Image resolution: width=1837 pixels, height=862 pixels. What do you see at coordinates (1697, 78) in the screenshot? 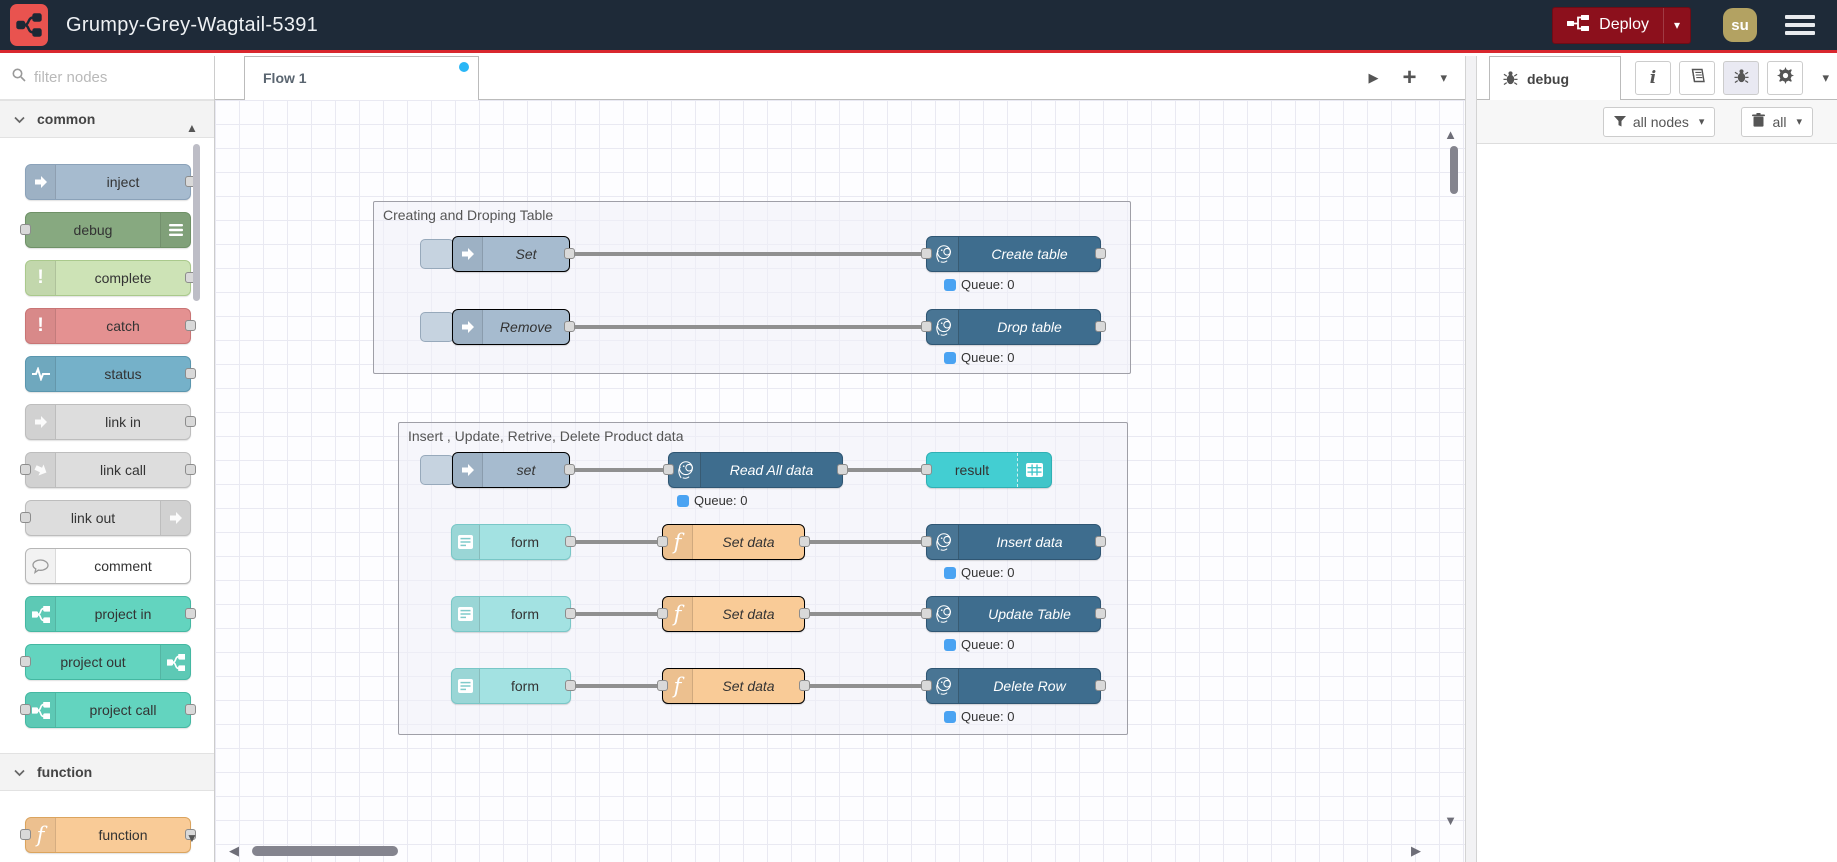
I see `help-tab-button` at bounding box center [1697, 78].